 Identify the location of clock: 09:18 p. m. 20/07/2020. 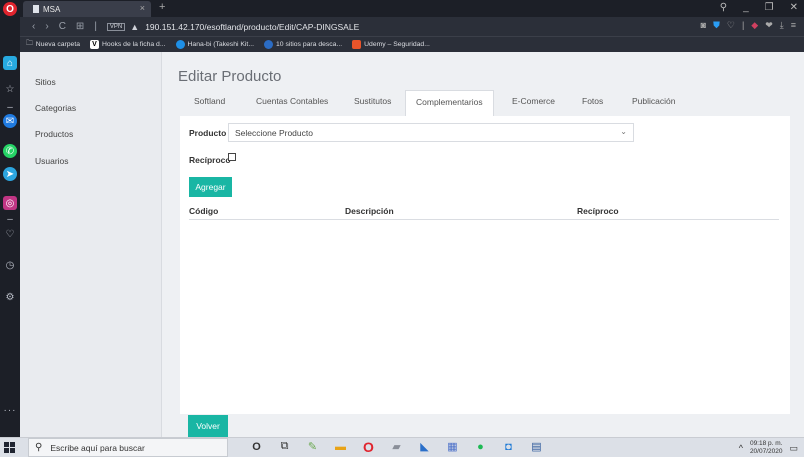
(766, 448).